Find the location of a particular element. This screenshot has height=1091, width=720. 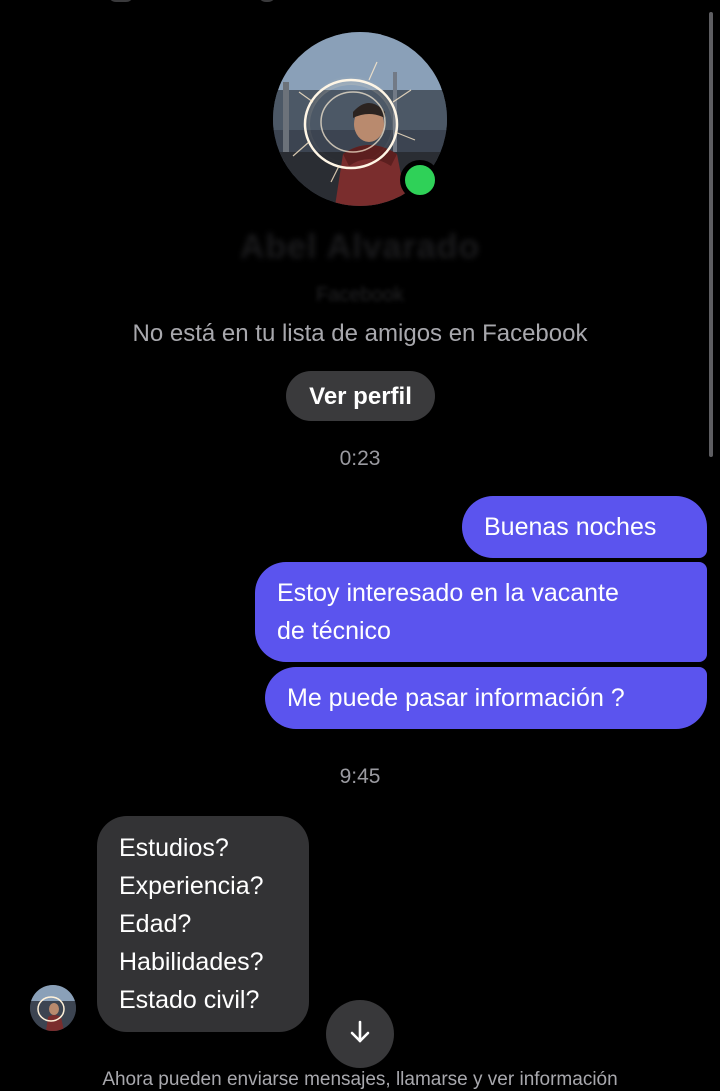

message-text: Me puede pasar información ? is located at coordinates (456, 698).